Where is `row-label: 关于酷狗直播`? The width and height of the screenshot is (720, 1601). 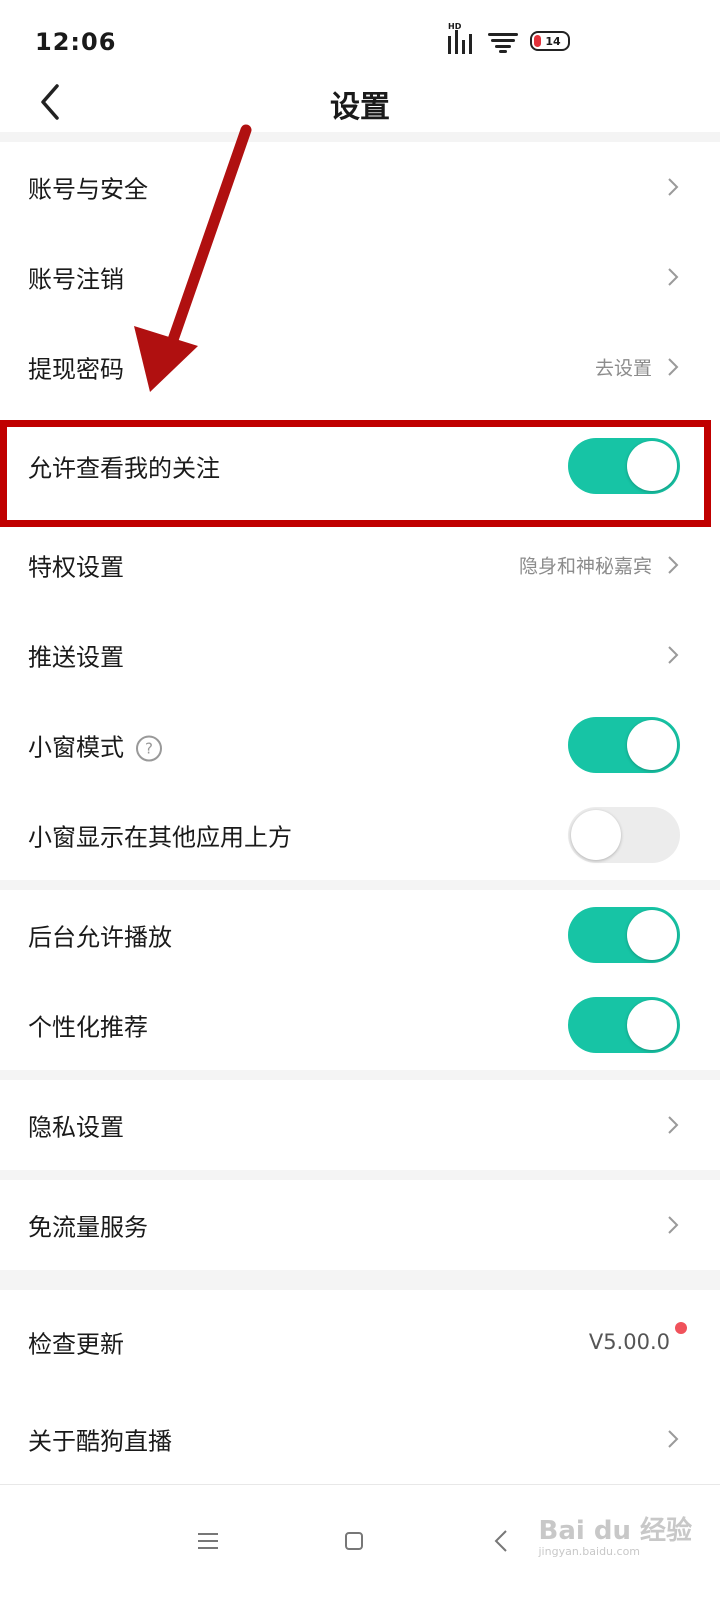 row-label: 关于酷狗直播 is located at coordinates (100, 1441).